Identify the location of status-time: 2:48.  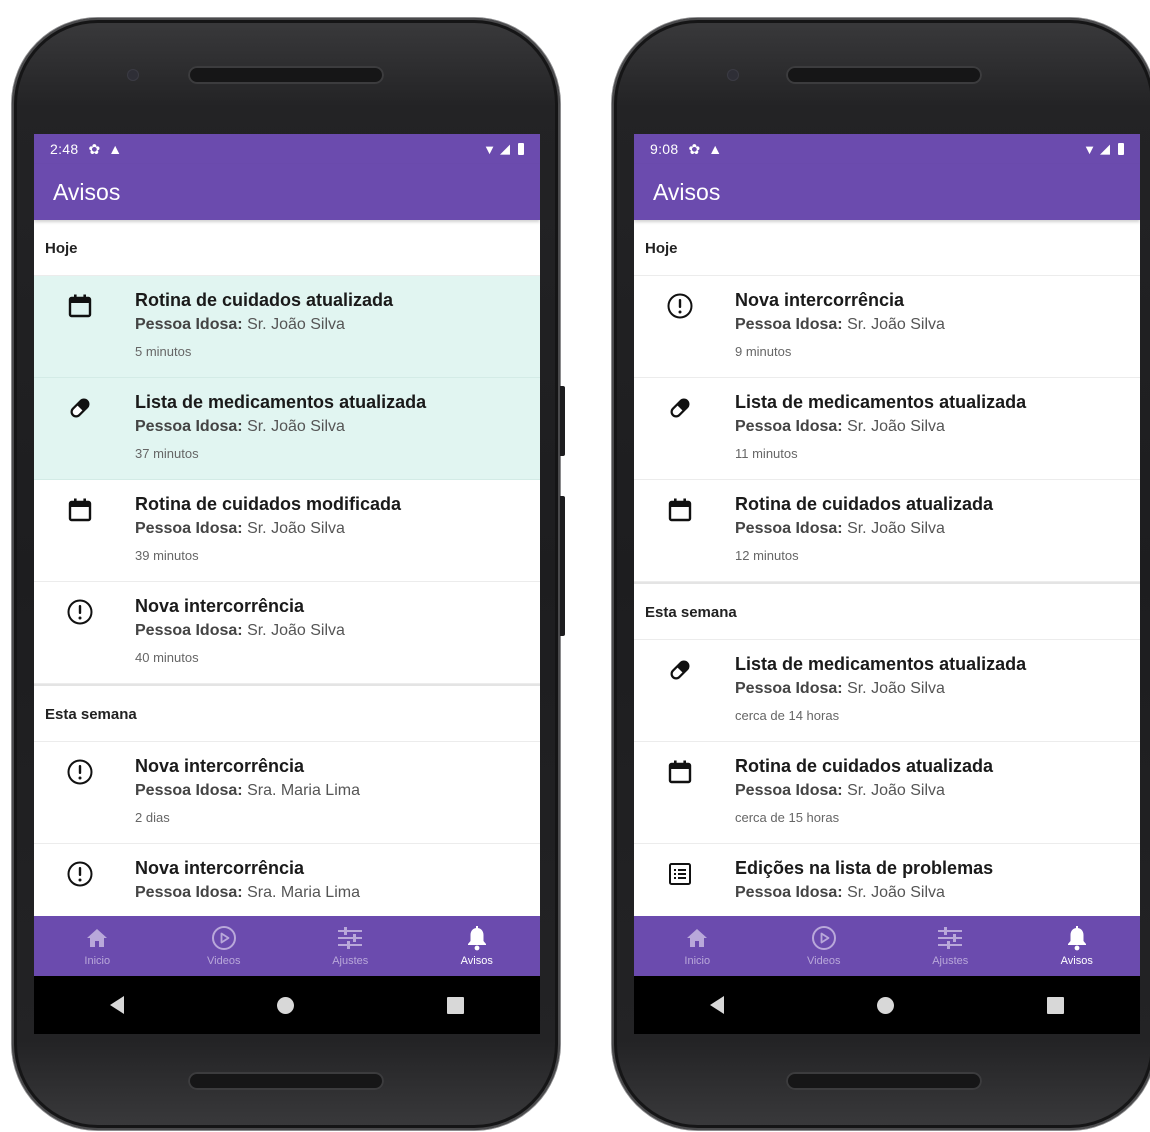
(64, 149).